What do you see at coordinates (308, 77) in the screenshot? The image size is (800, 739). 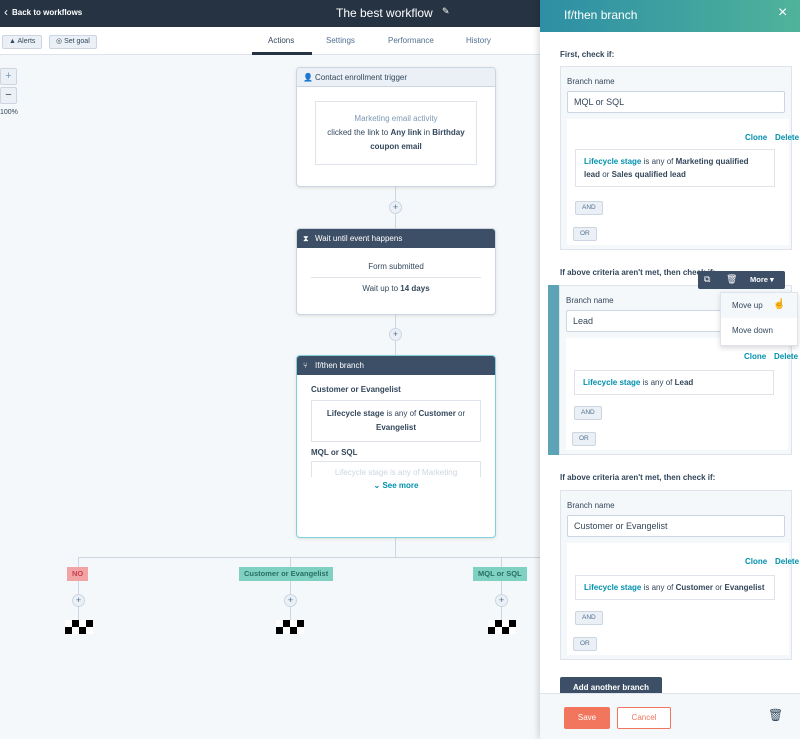 I see `contact-icon: 👤` at bounding box center [308, 77].